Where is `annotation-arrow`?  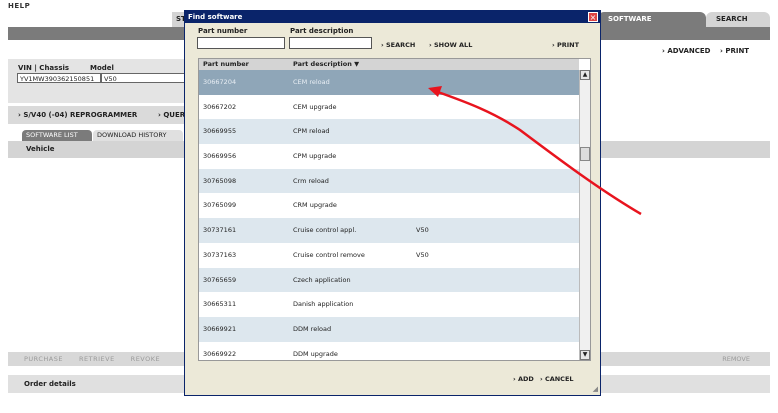
annotation-arrow is located at coordinates (535, 151).